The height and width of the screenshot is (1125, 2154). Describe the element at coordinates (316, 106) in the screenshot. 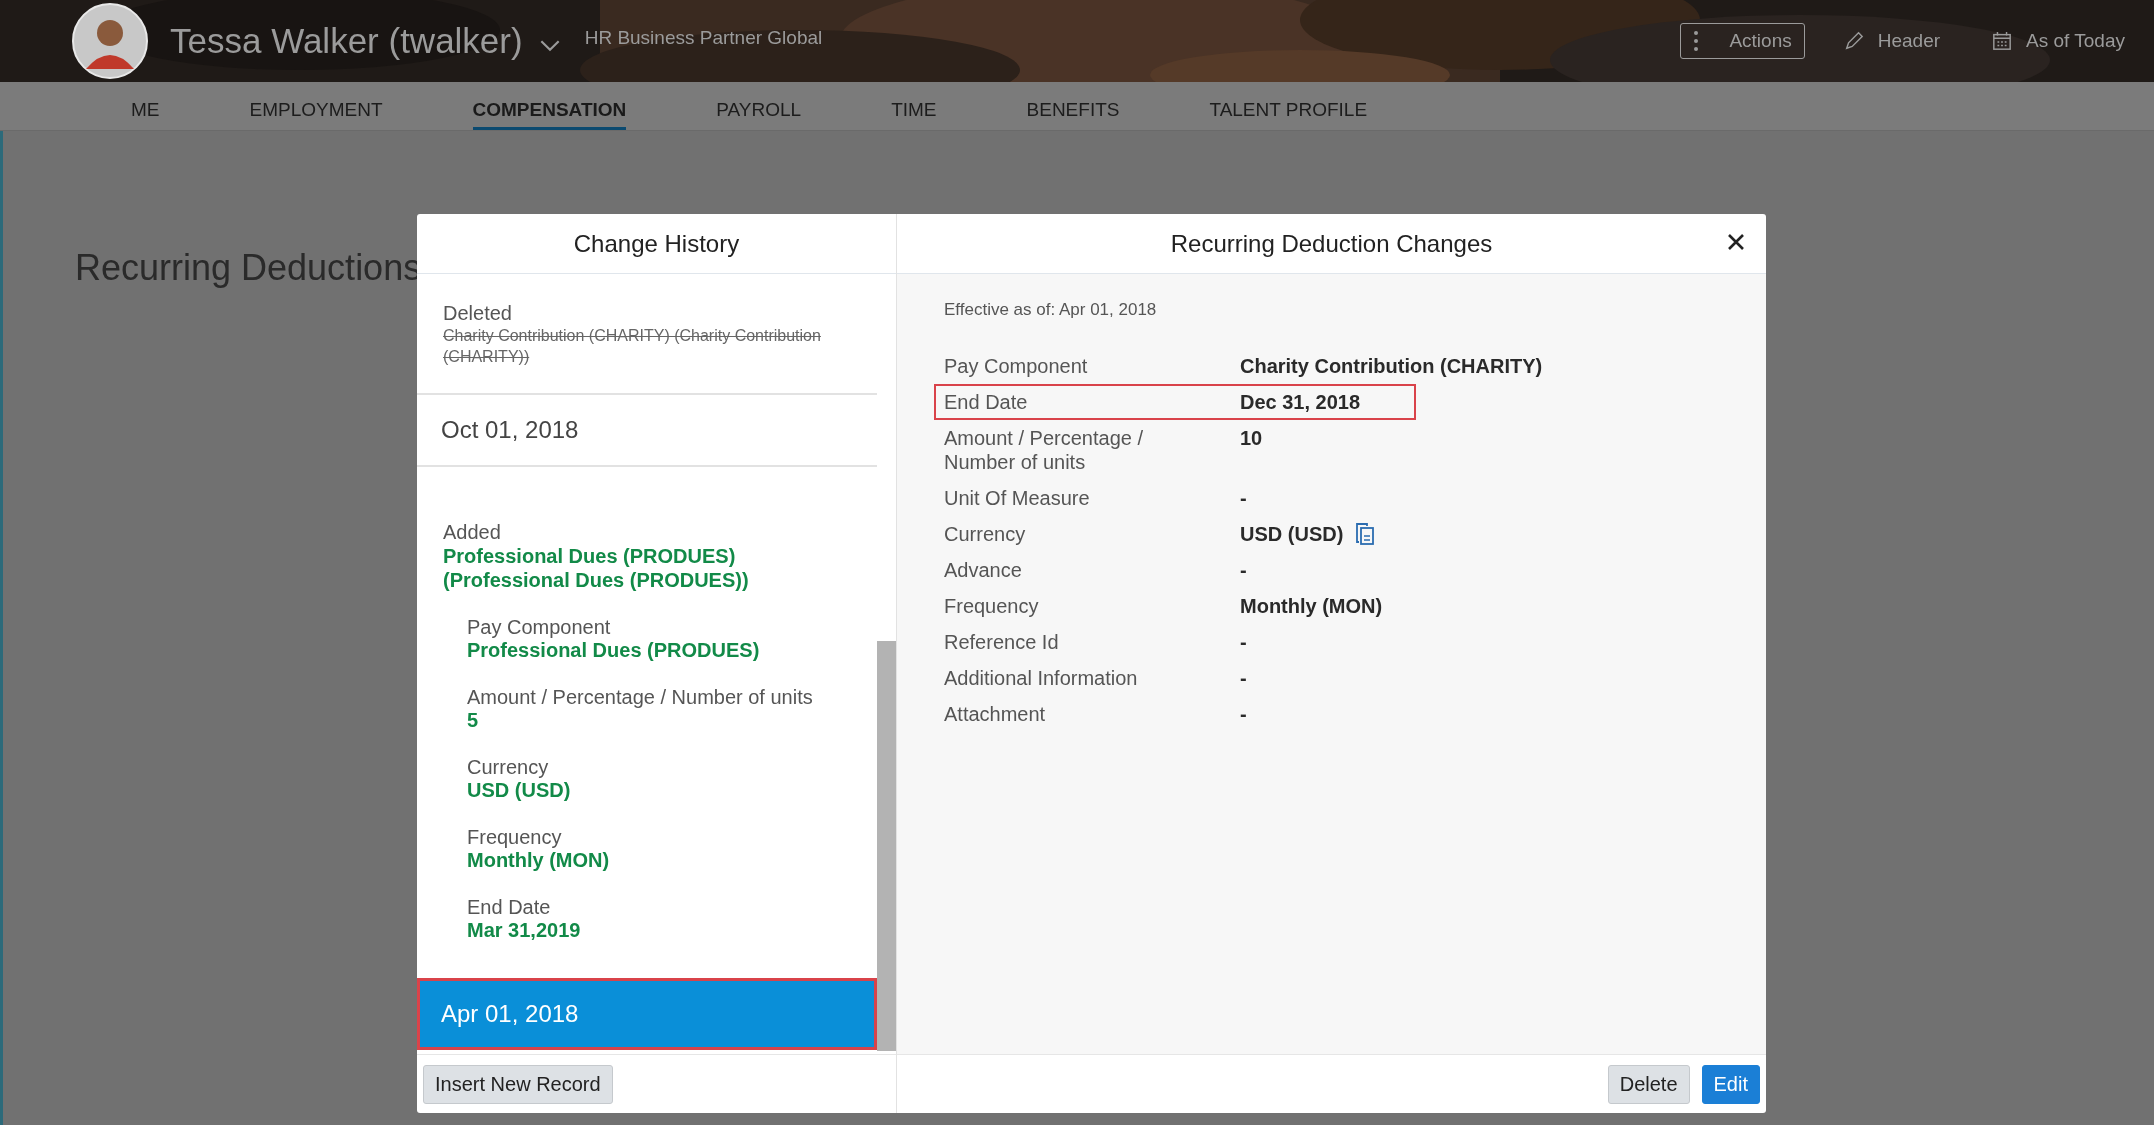

I see `tab: EMPLOYMENT` at that location.